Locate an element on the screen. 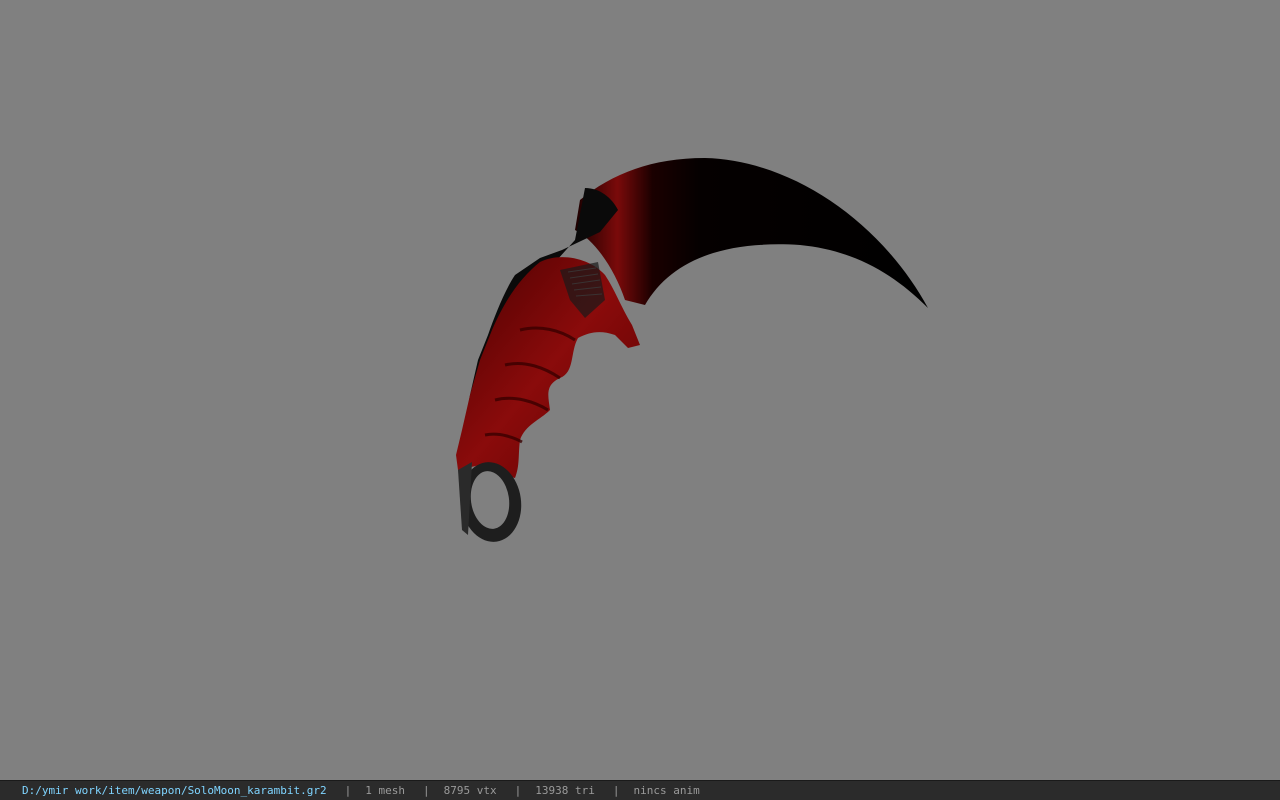  handle-shape is located at coordinates (548, 367).